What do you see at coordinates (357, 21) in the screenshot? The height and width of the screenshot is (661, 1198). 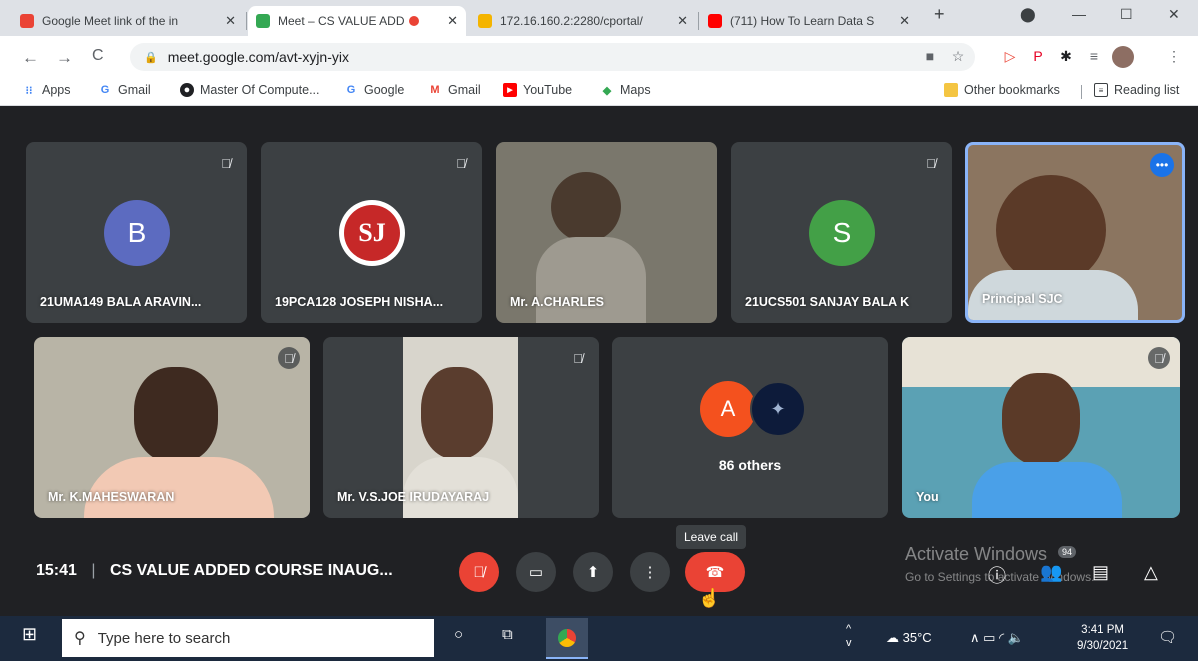 I see `tab-meet: Meet – CS VALUE ADD ✕` at bounding box center [357, 21].